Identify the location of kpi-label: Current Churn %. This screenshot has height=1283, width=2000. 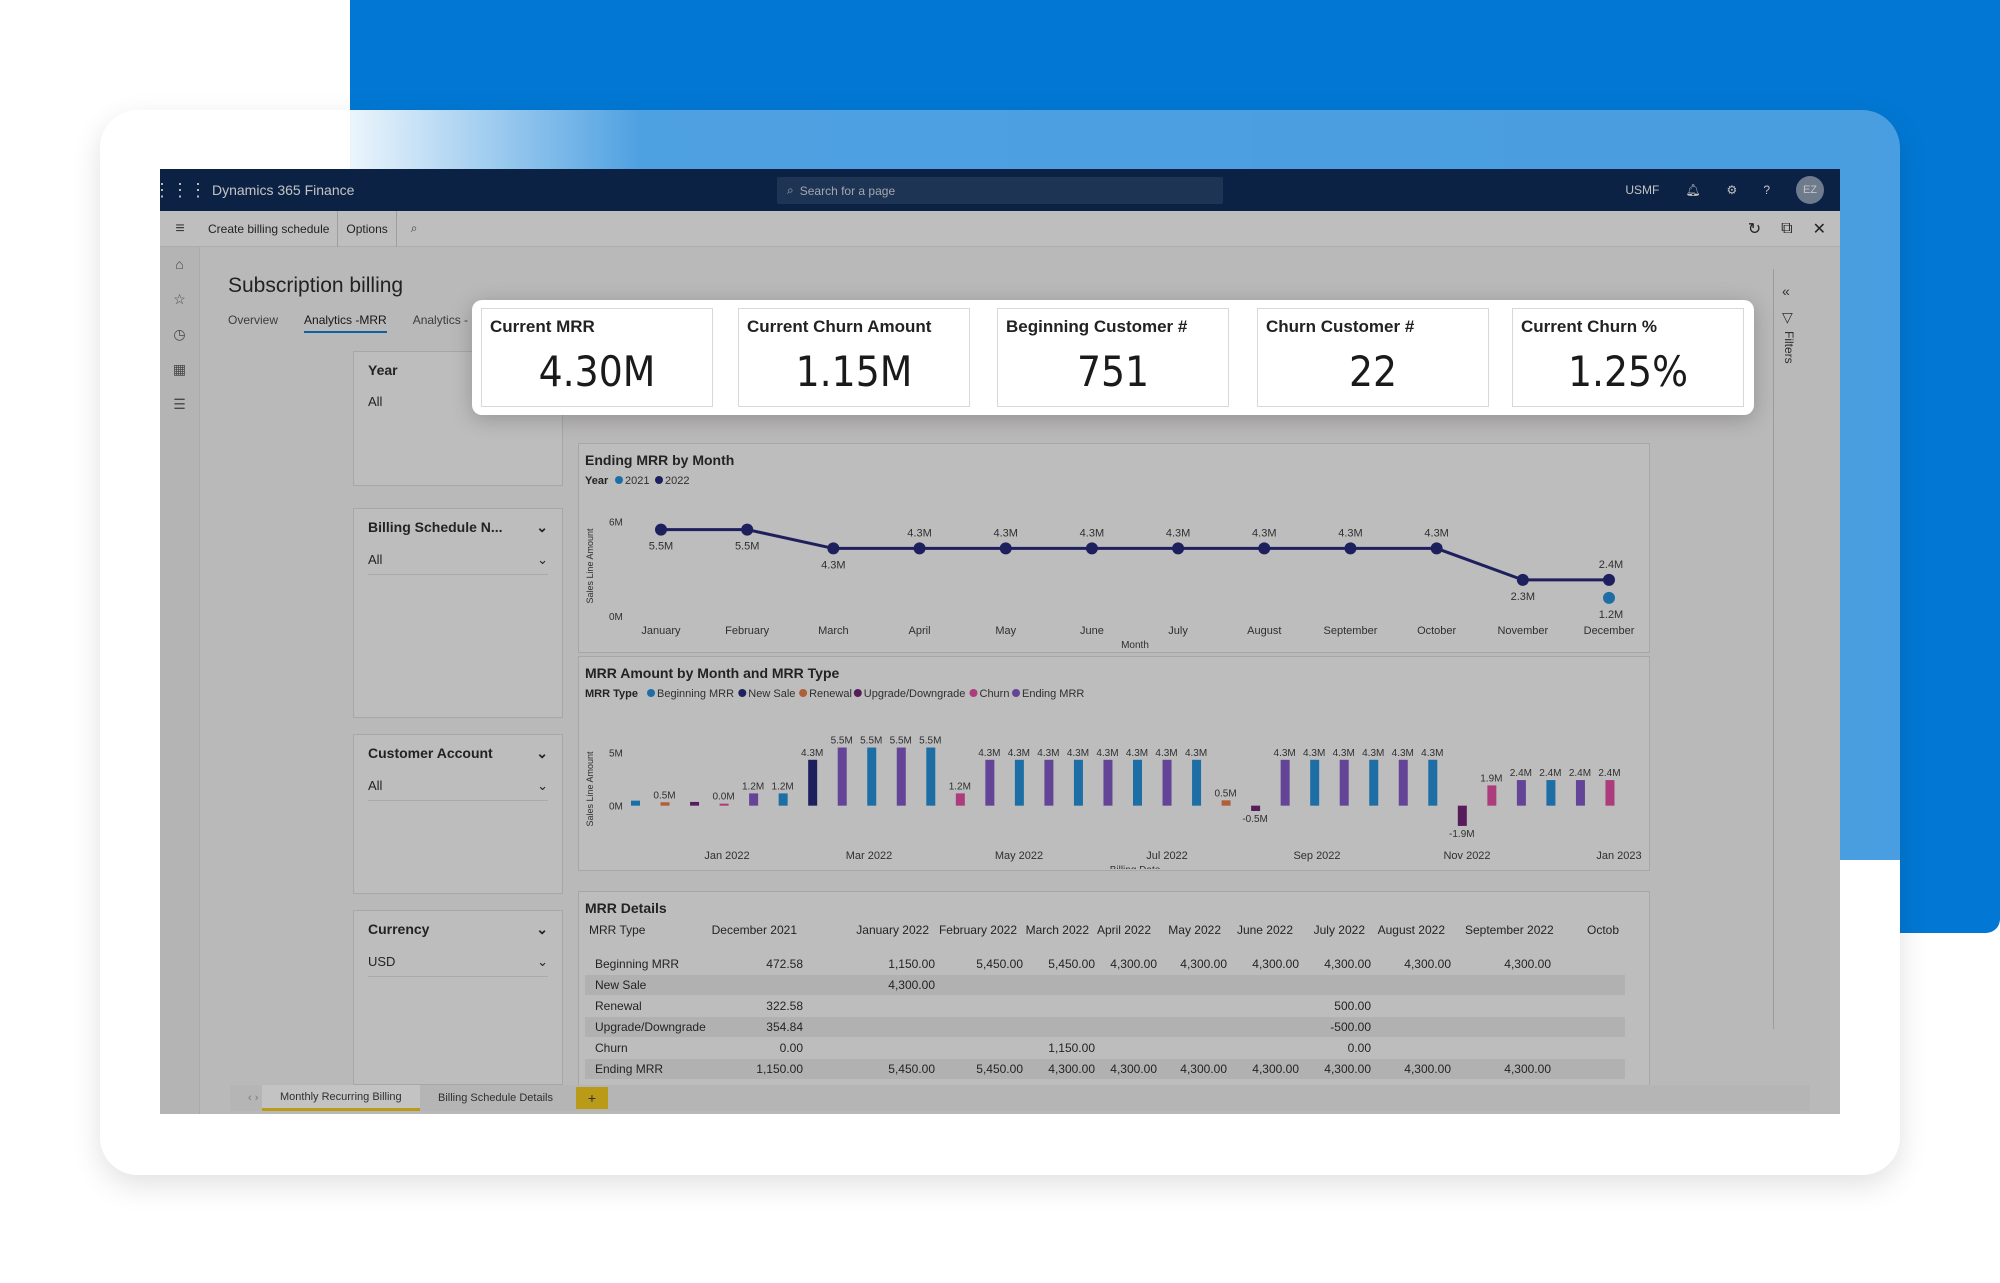
(1589, 326).